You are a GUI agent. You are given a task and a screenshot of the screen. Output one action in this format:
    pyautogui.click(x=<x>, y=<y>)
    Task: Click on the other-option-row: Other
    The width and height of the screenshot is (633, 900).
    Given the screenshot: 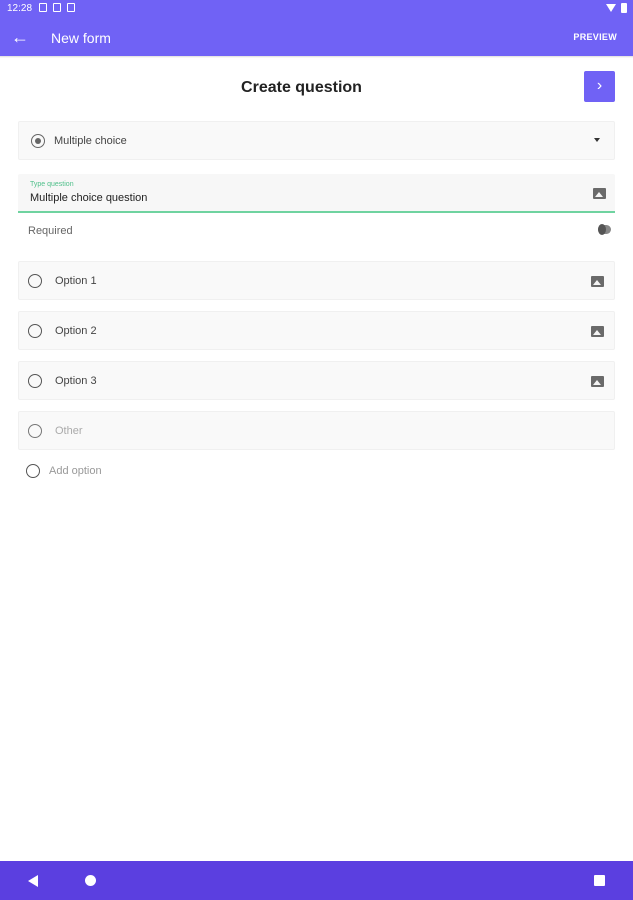 What is the action you would take?
    pyautogui.click(x=316, y=430)
    